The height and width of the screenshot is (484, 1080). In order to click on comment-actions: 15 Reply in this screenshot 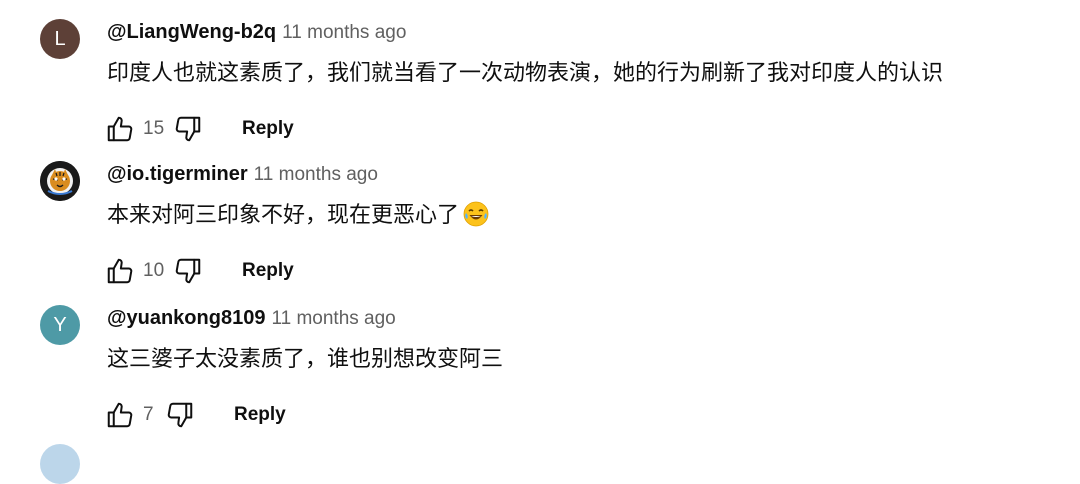, I will do `click(198, 129)`.